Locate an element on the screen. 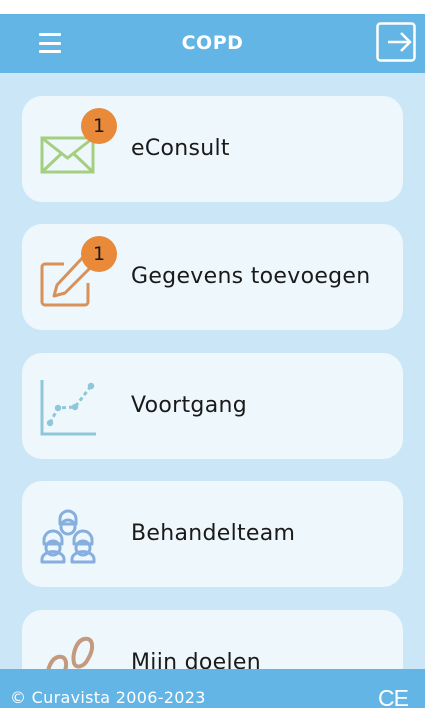  tile-behandelteam: Behandelteam is located at coordinates (212, 534).